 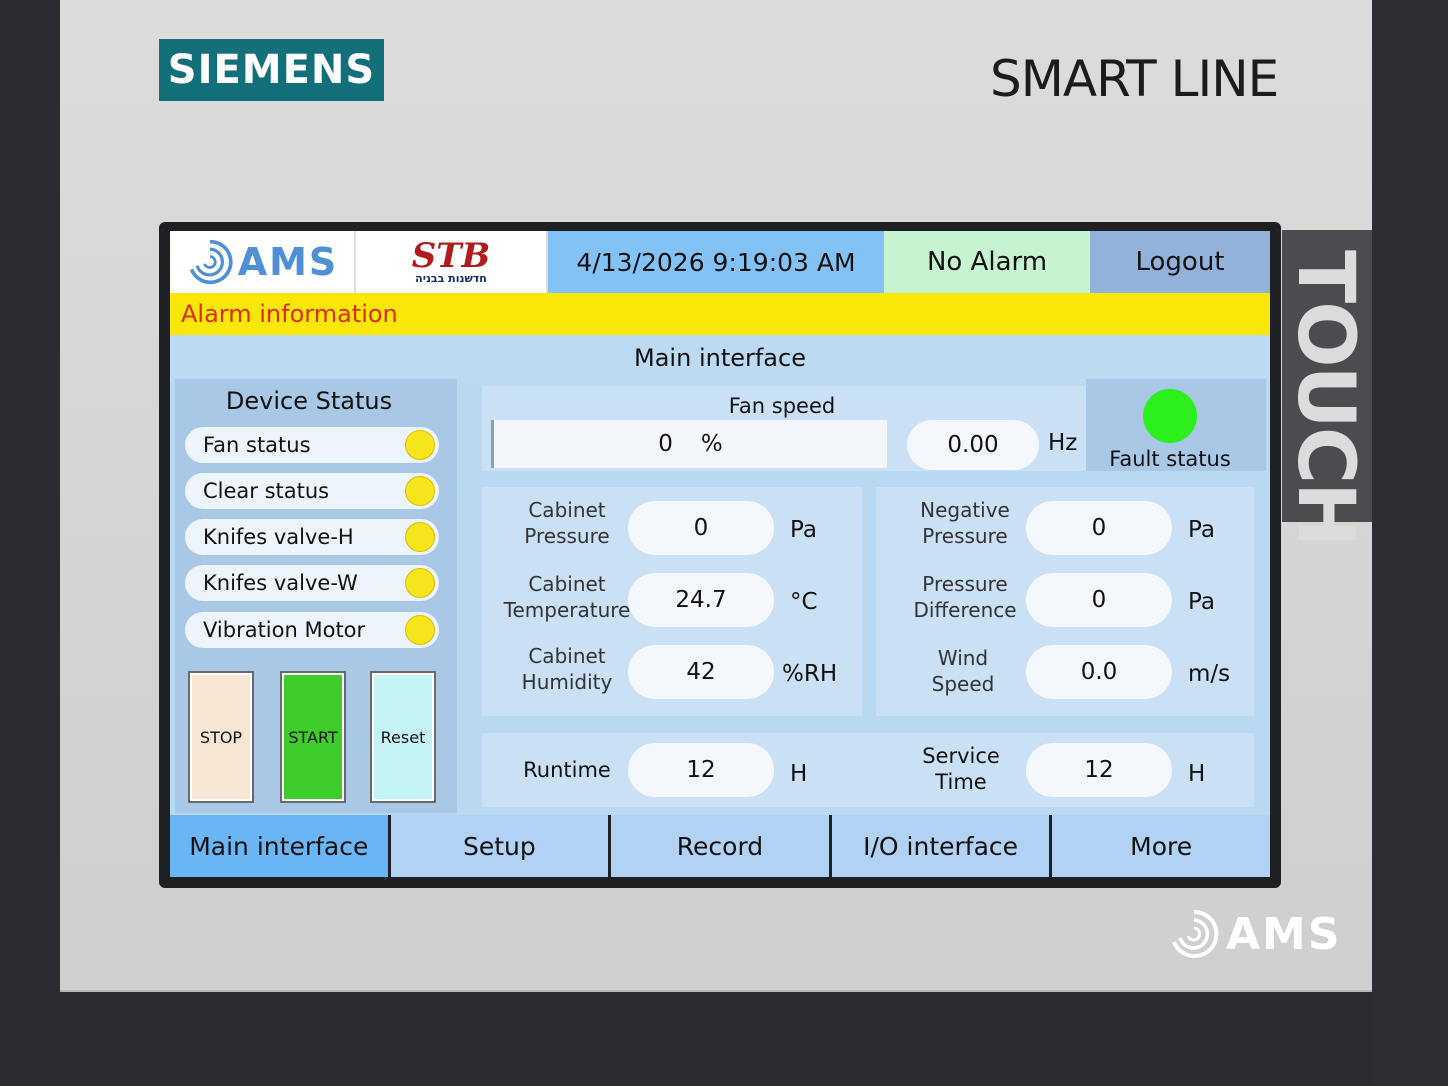 I want to click on runtime-panel: Runtime 12 H Service Time 12 H, so click(x=868, y=770).